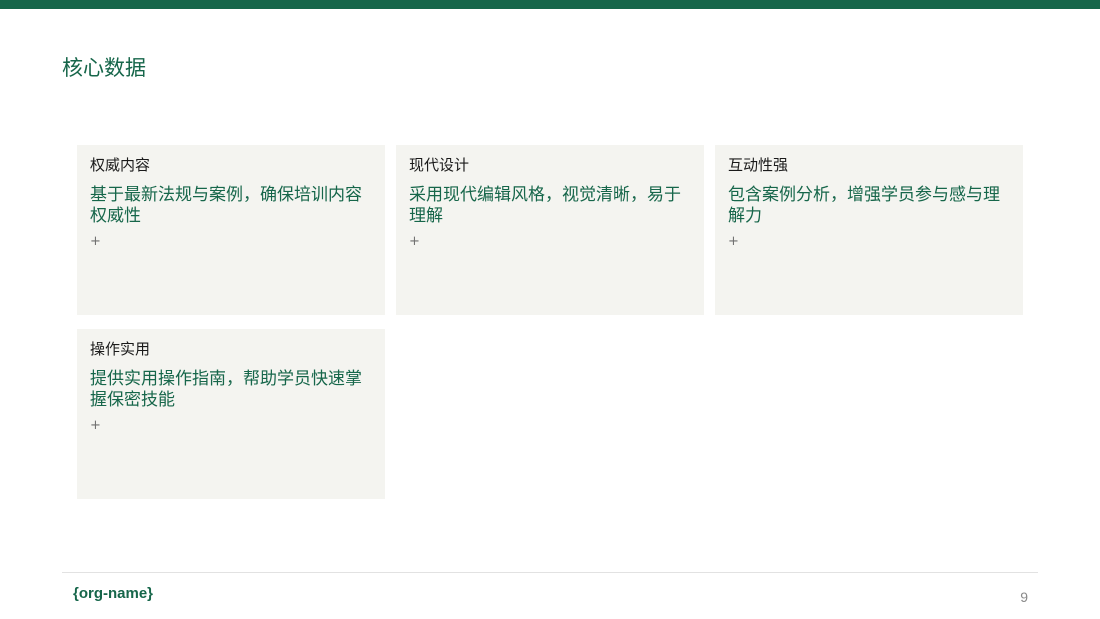 This screenshot has height=619, width=1100. I want to click on card-title: 权威内容, so click(120, 165).